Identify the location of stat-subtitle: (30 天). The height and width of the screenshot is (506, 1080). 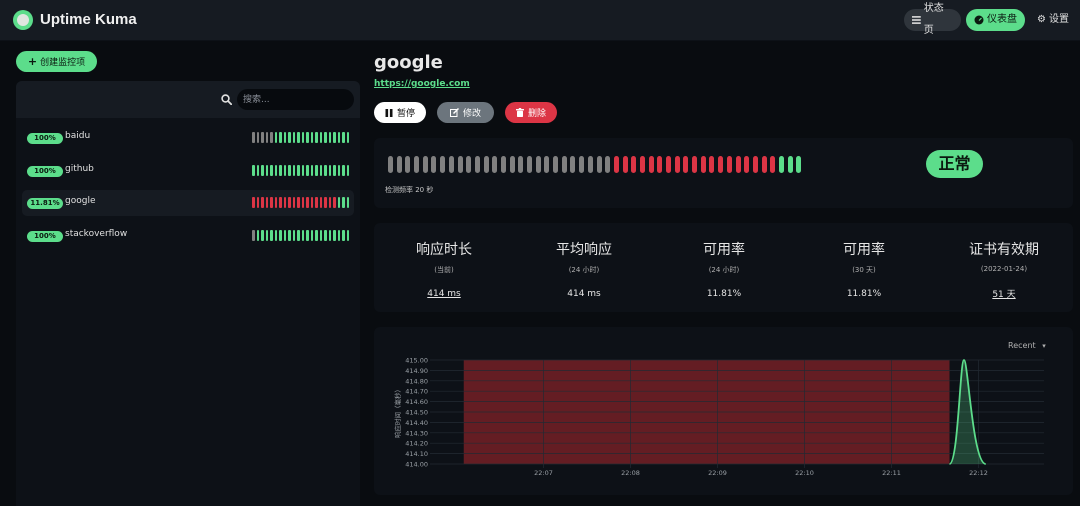
(864, 270).